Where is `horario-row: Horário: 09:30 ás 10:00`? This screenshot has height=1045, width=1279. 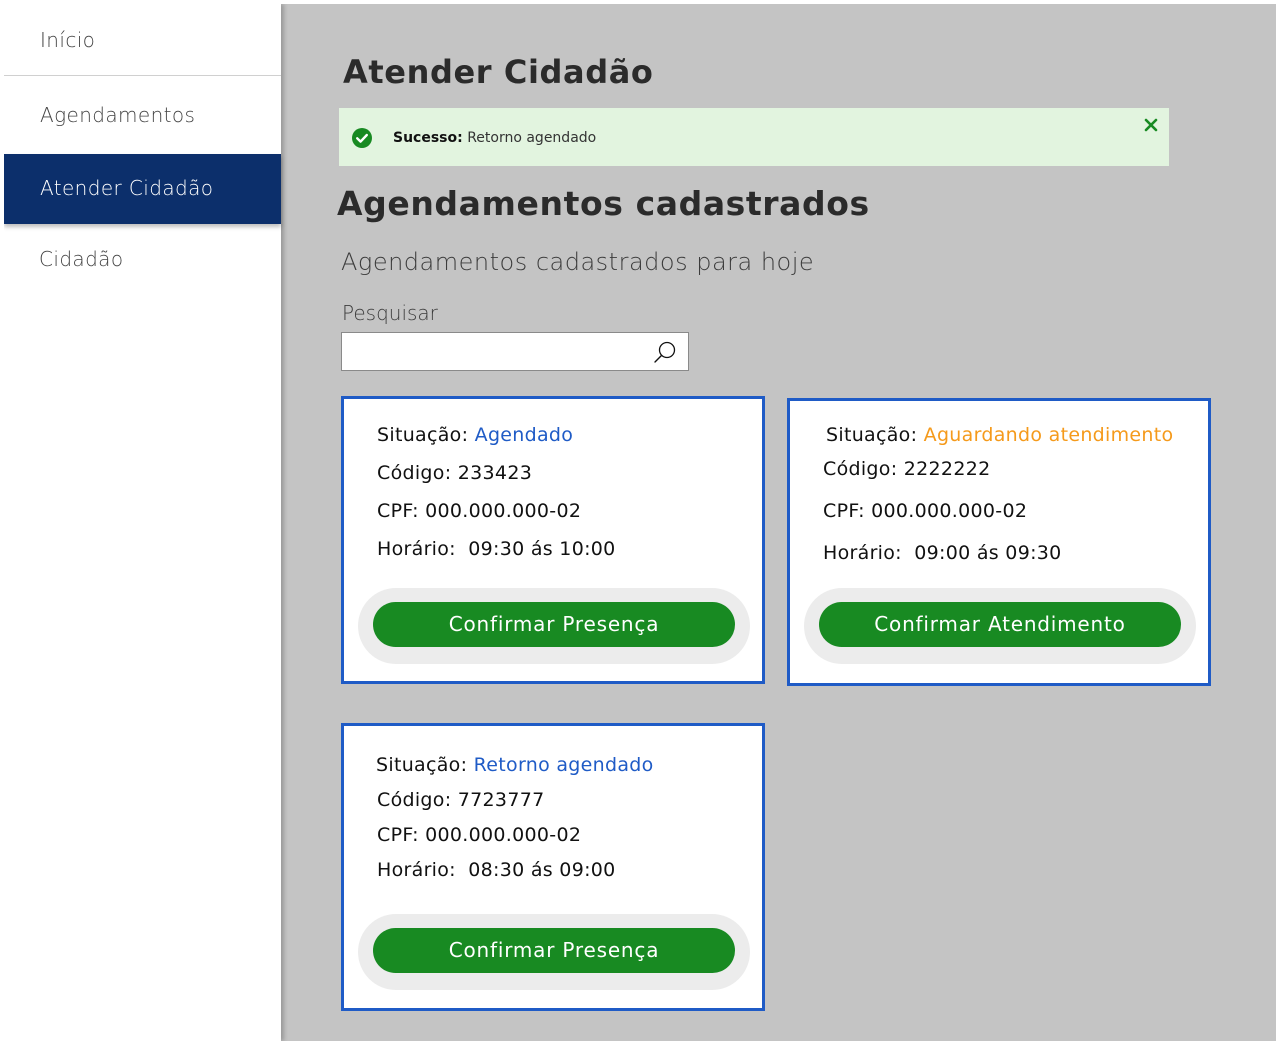 horario-row: Horário: 09:30 ás 10:00 is located at coordinates (496, 549).